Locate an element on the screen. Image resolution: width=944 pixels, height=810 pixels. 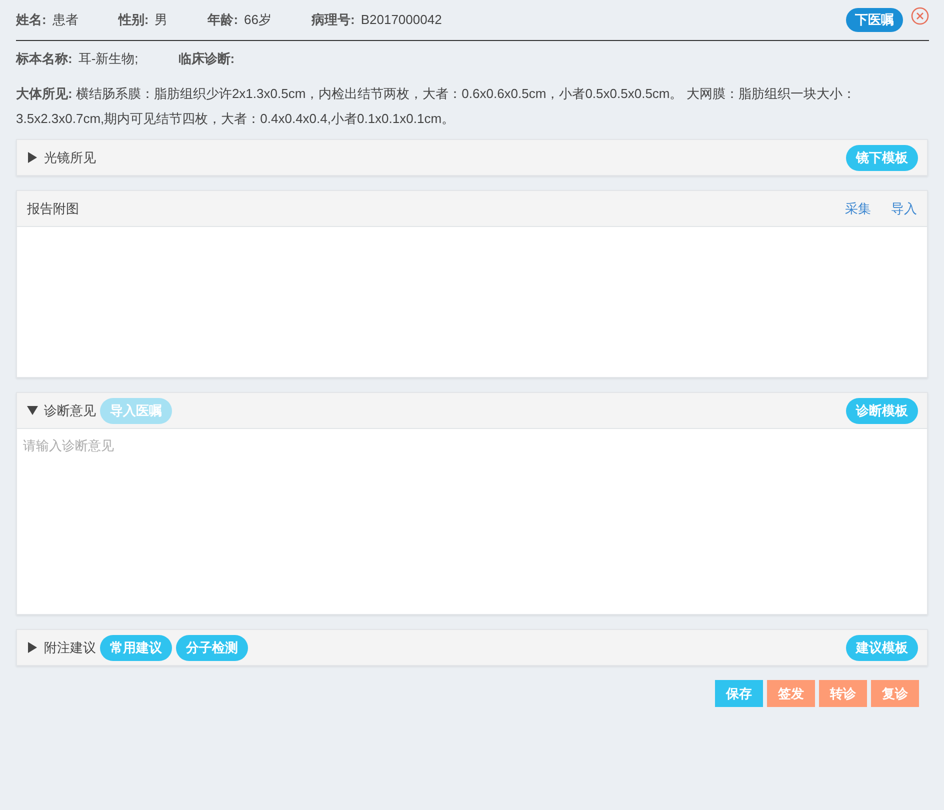
close-icon is located at coordinates (920, 16).